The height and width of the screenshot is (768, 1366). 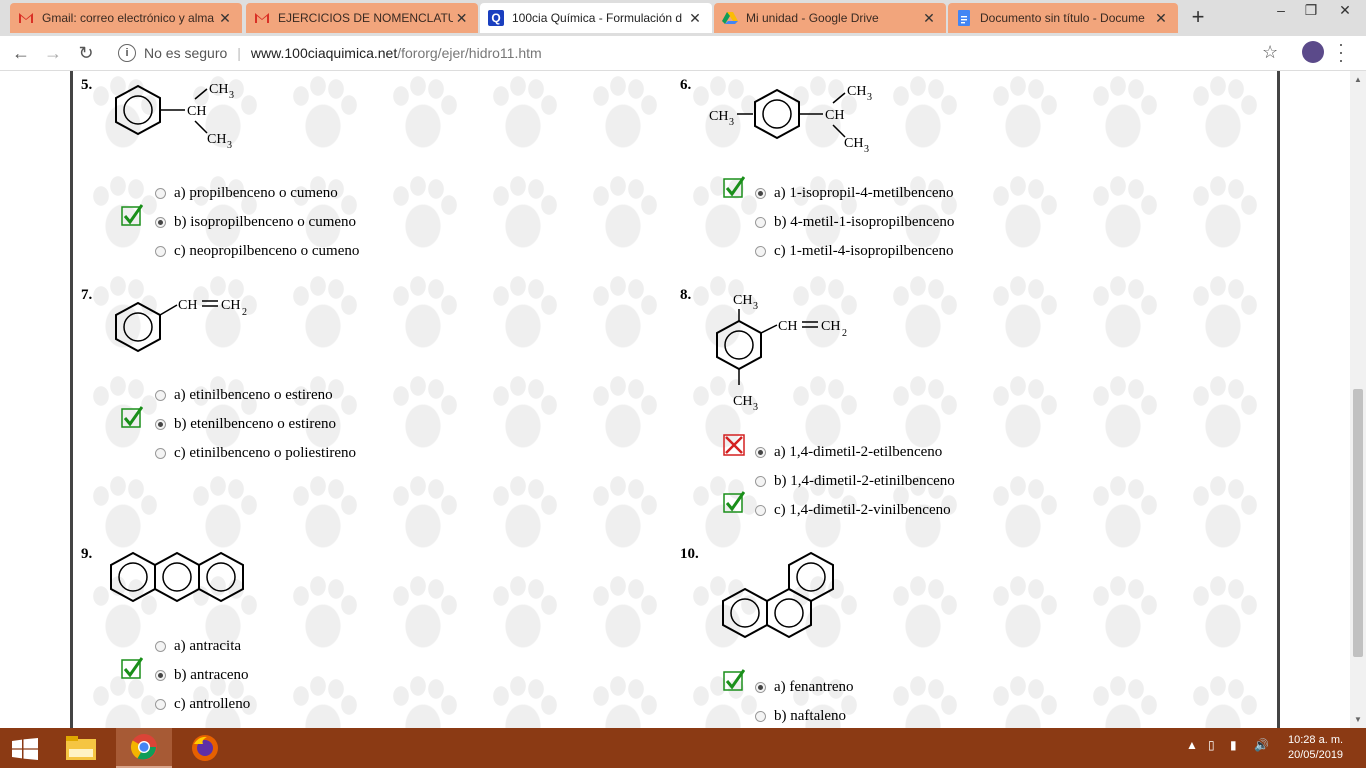 What do you see at coordinates (804, 687) in the screenshot?
I see `option-10a: a) fenantreno` at bounding box center [804, 687].